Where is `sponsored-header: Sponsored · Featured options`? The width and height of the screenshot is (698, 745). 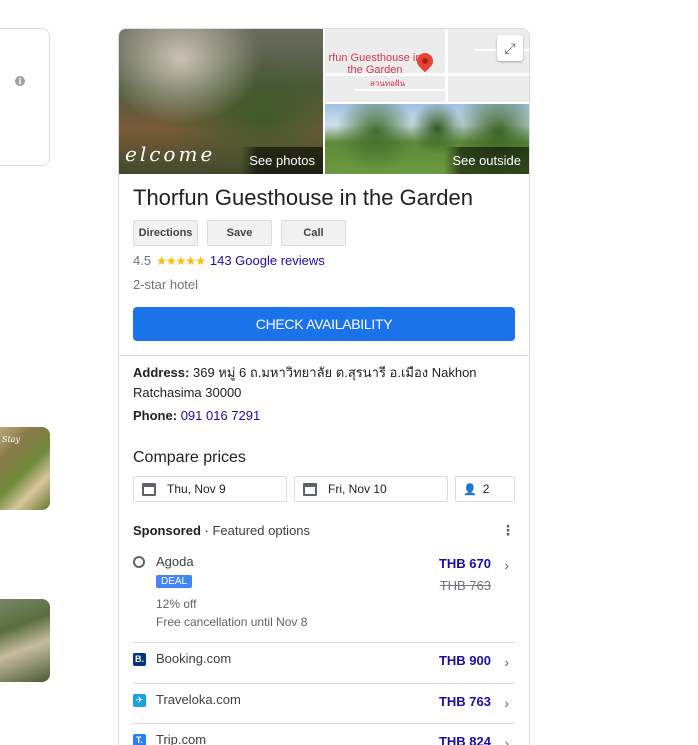
sponsored-header: Sponsored · Featured options is located at coordinates (221, 530).